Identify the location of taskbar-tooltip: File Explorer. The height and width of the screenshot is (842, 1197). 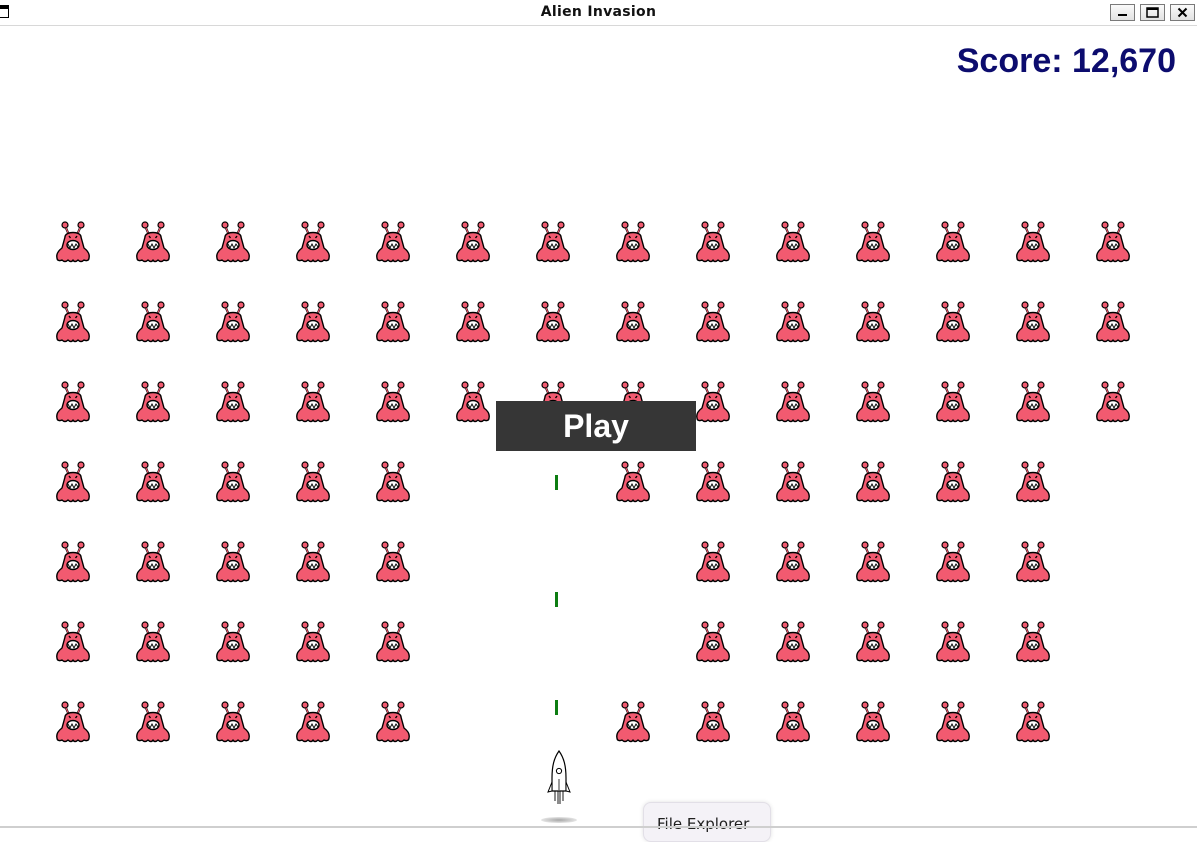
(707, 822).